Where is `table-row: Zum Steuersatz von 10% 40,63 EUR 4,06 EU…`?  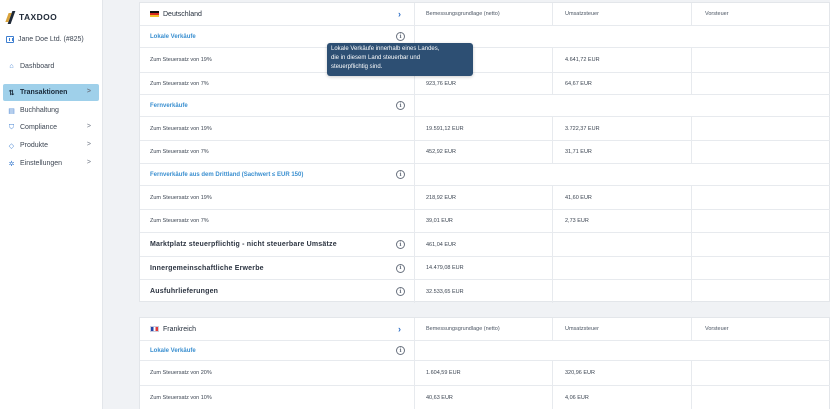 table-row: Zum Steuersatz von 10% 40,63 EUR 4,06 EU… is located at coordinates (485, 397).